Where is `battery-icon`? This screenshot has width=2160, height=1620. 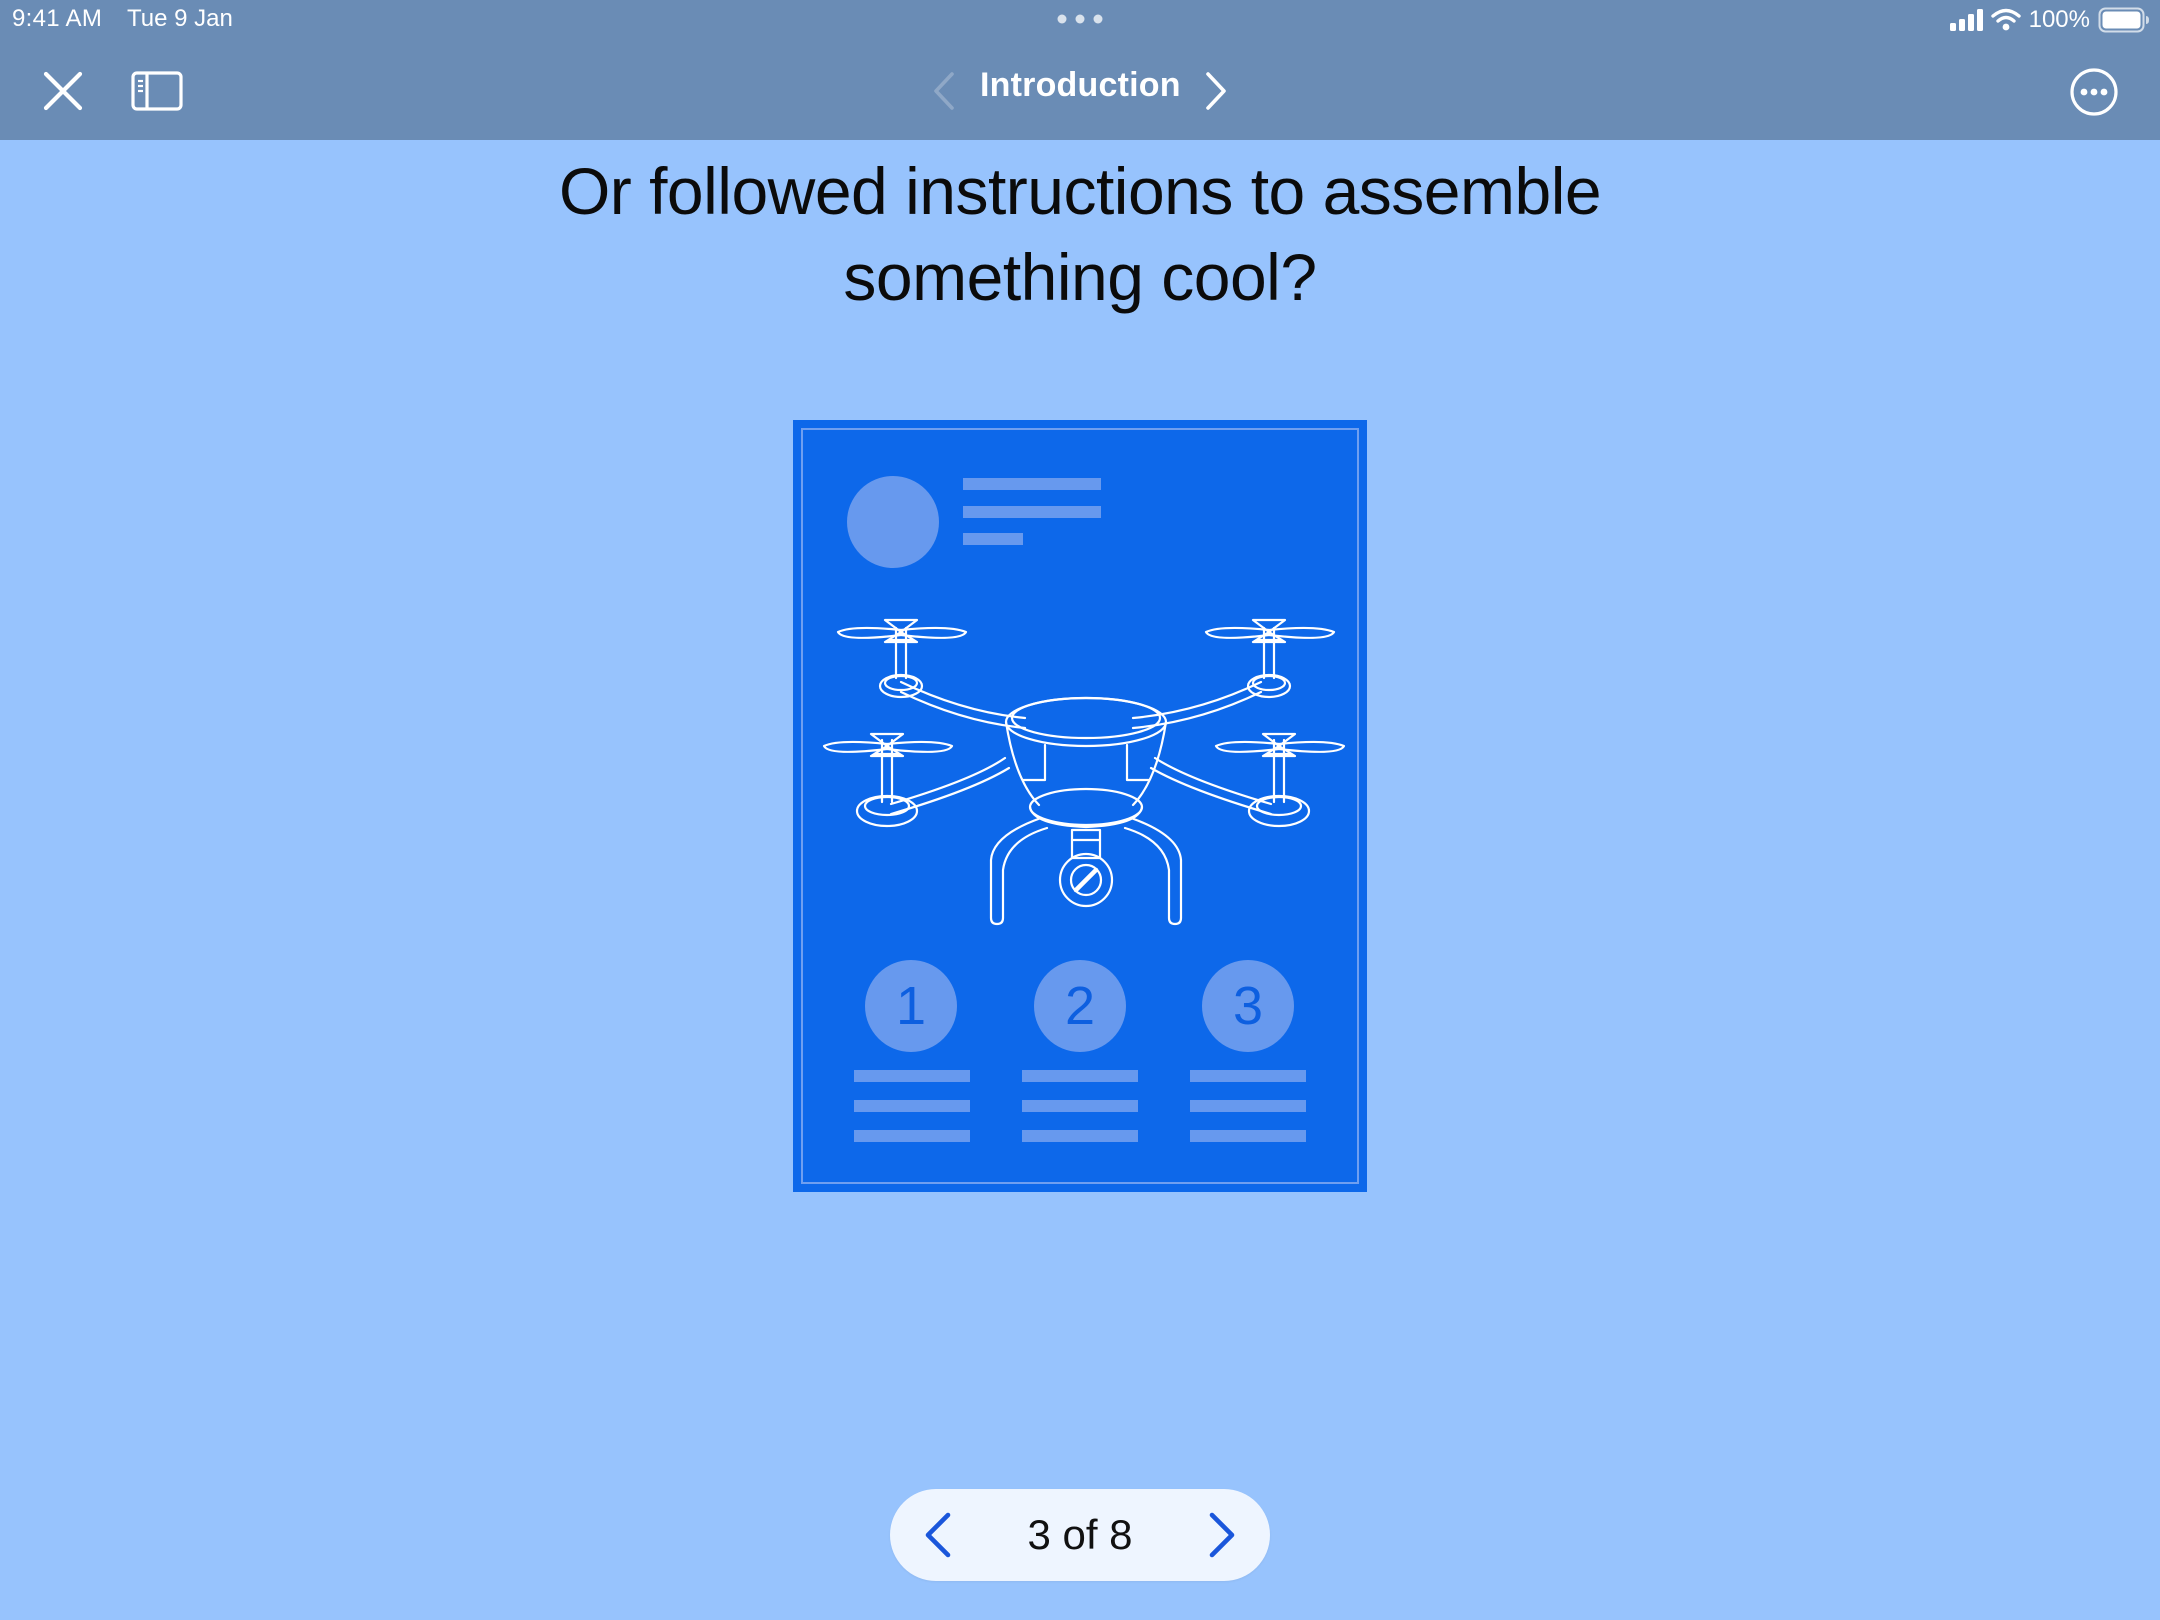
battery-icon is located at coordinates (2123, 20).